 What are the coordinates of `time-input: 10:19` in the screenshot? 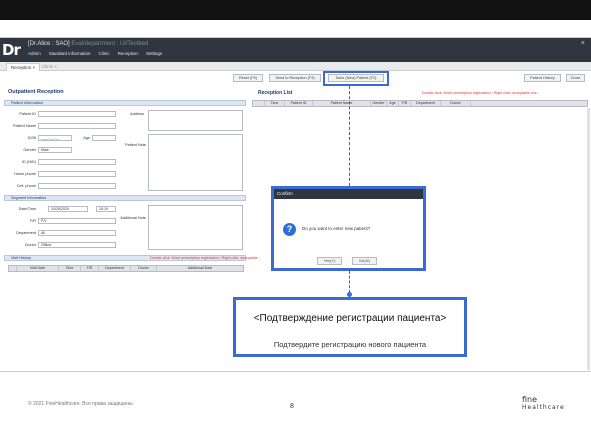 It's located at (106, 209).